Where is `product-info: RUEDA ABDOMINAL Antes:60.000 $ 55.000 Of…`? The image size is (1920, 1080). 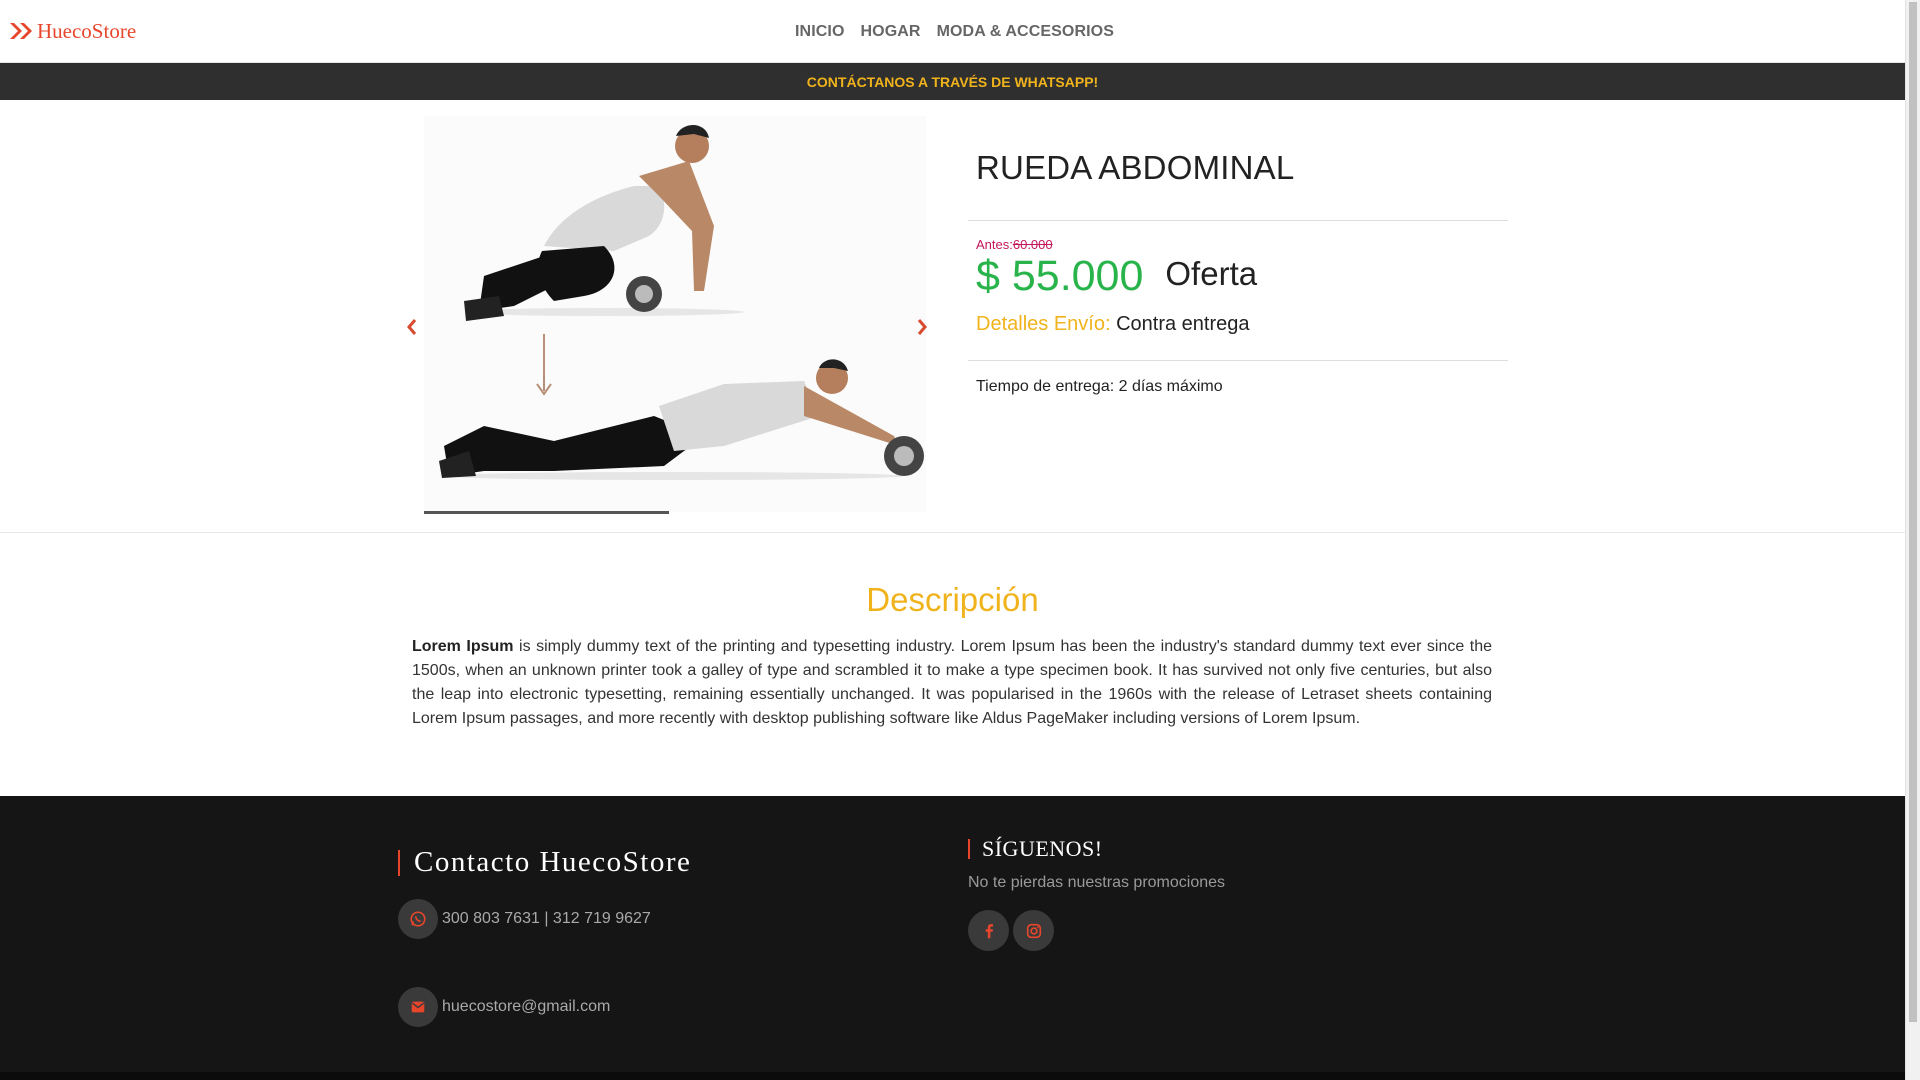
product-info: RUEDA ABDOMINAL Antes:60.000 $ 55.000 Of… is located at coordinates (1238, 256).